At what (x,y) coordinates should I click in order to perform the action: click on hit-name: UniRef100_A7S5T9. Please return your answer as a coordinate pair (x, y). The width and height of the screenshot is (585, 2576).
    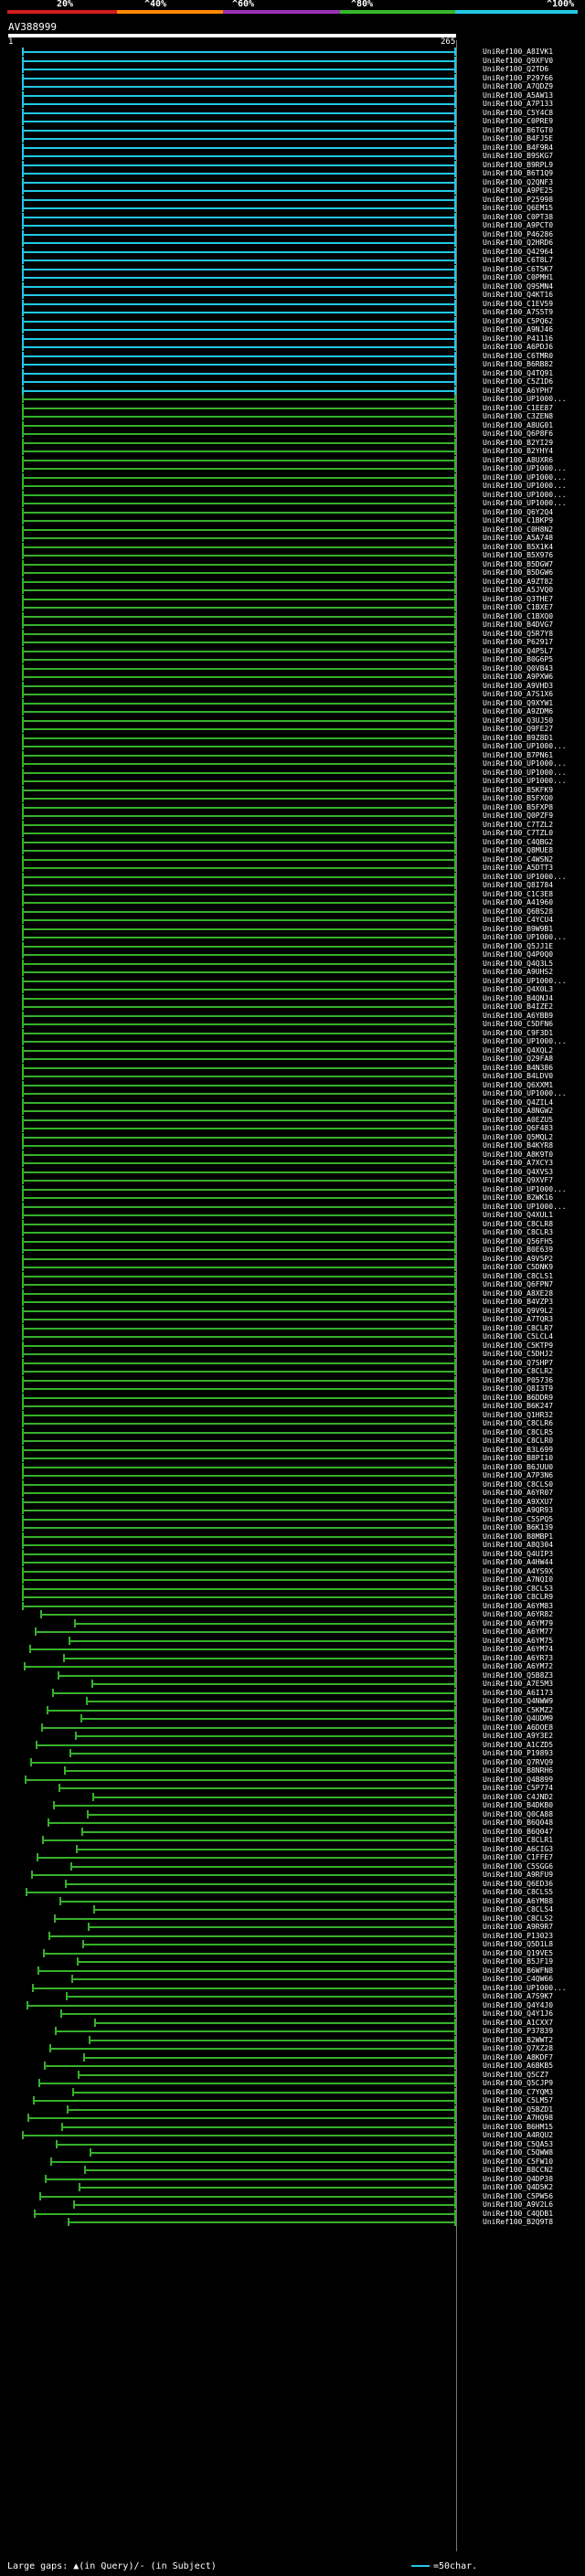
    Looking at the image, I should click on (518, 312).